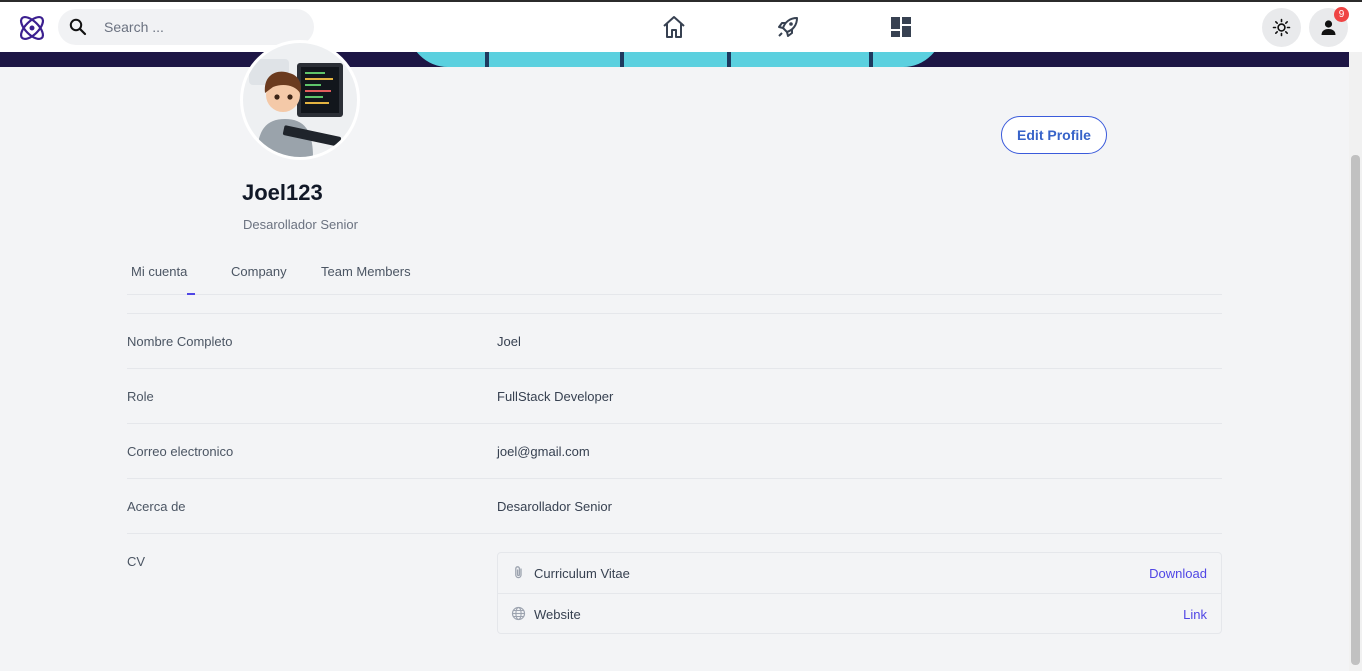  I want to click on tab-company: Company, so click(259, 271).